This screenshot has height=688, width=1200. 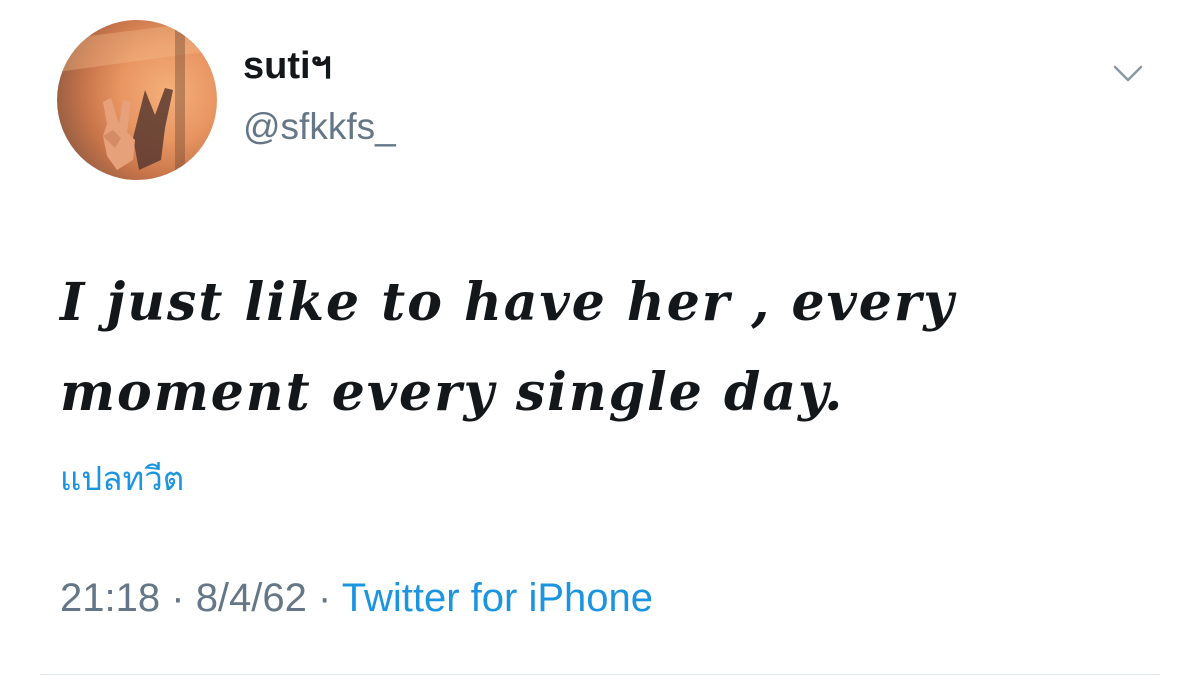 I want to click on divider, so click(x=600, y=674).